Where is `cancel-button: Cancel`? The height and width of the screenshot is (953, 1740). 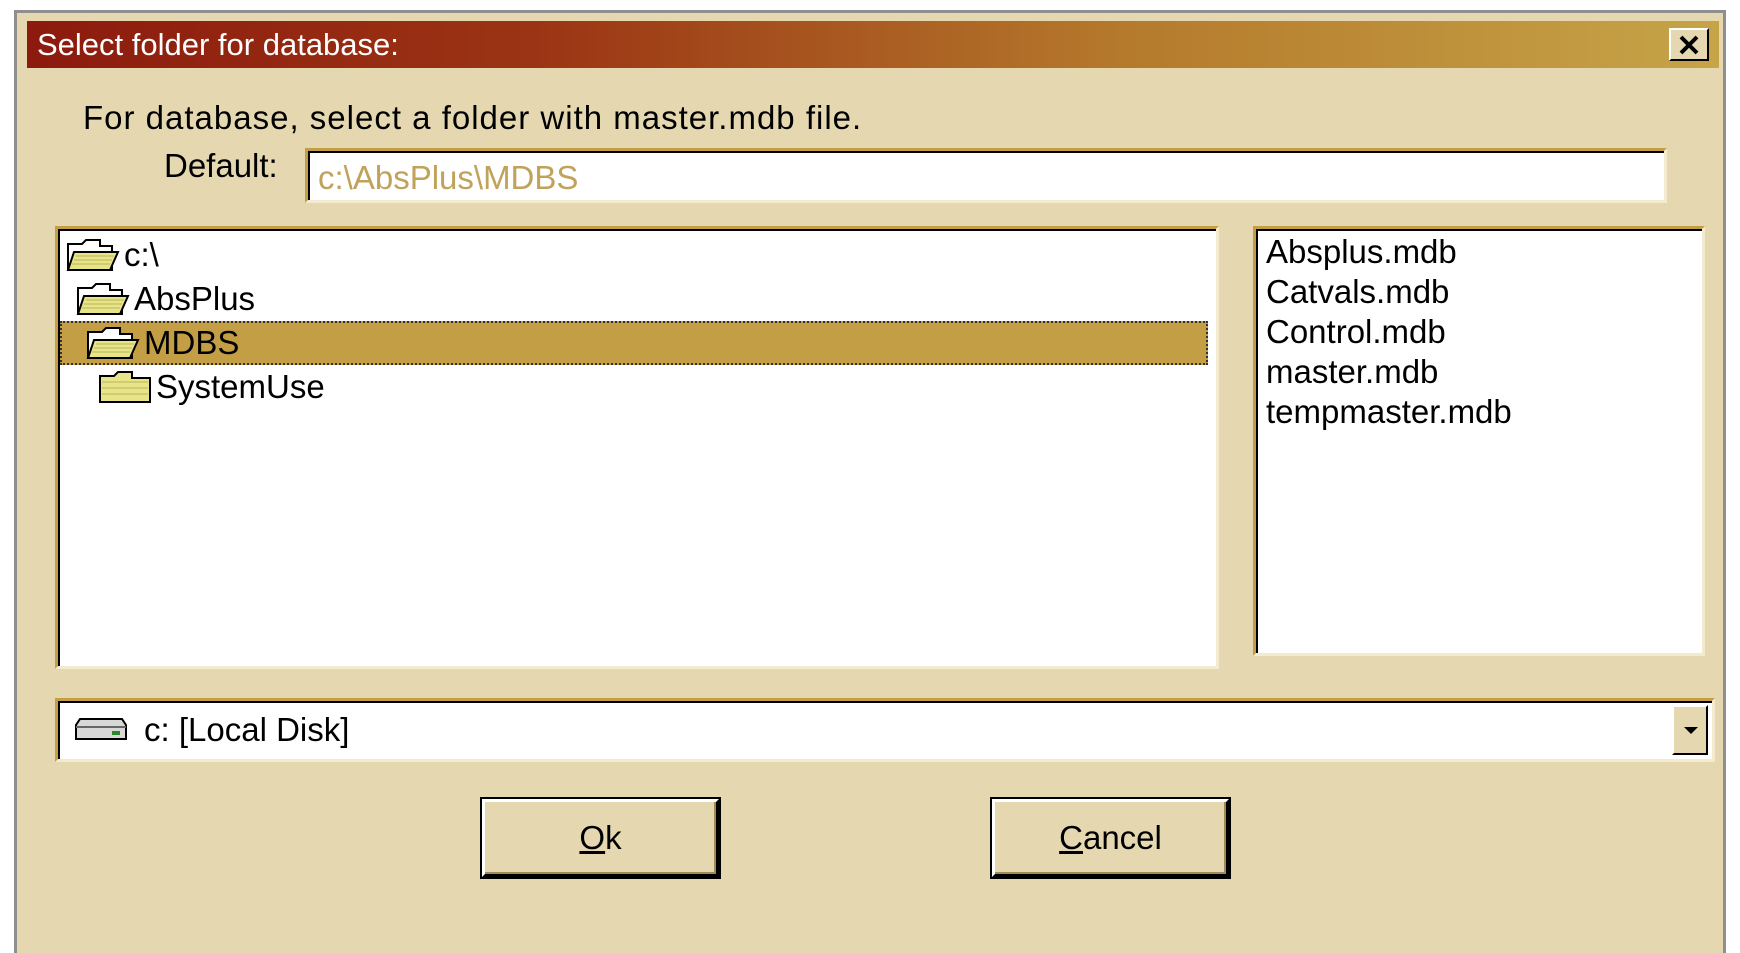 cancel-button: Cancel is located at coordinates (1110, 838).